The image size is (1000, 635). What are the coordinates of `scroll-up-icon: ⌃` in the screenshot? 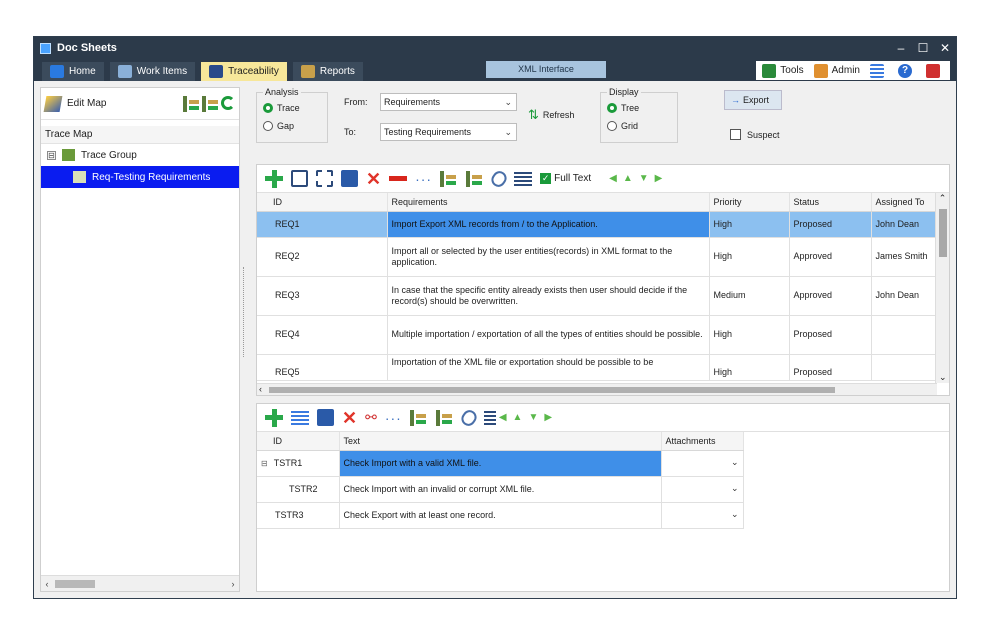 It's located at (942, 198).